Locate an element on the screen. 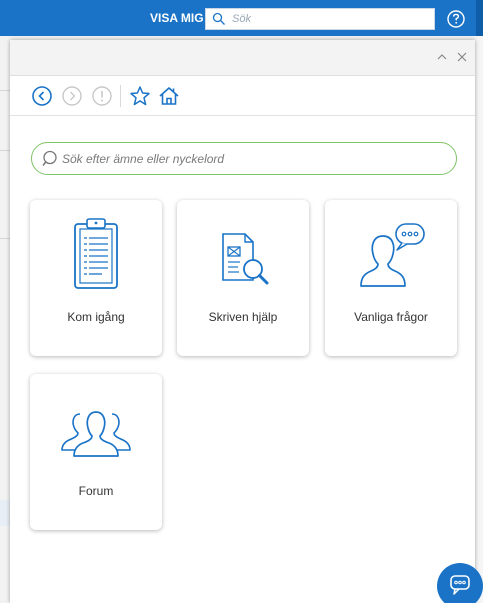  people-group-icon is located at coordinates (96, 434).